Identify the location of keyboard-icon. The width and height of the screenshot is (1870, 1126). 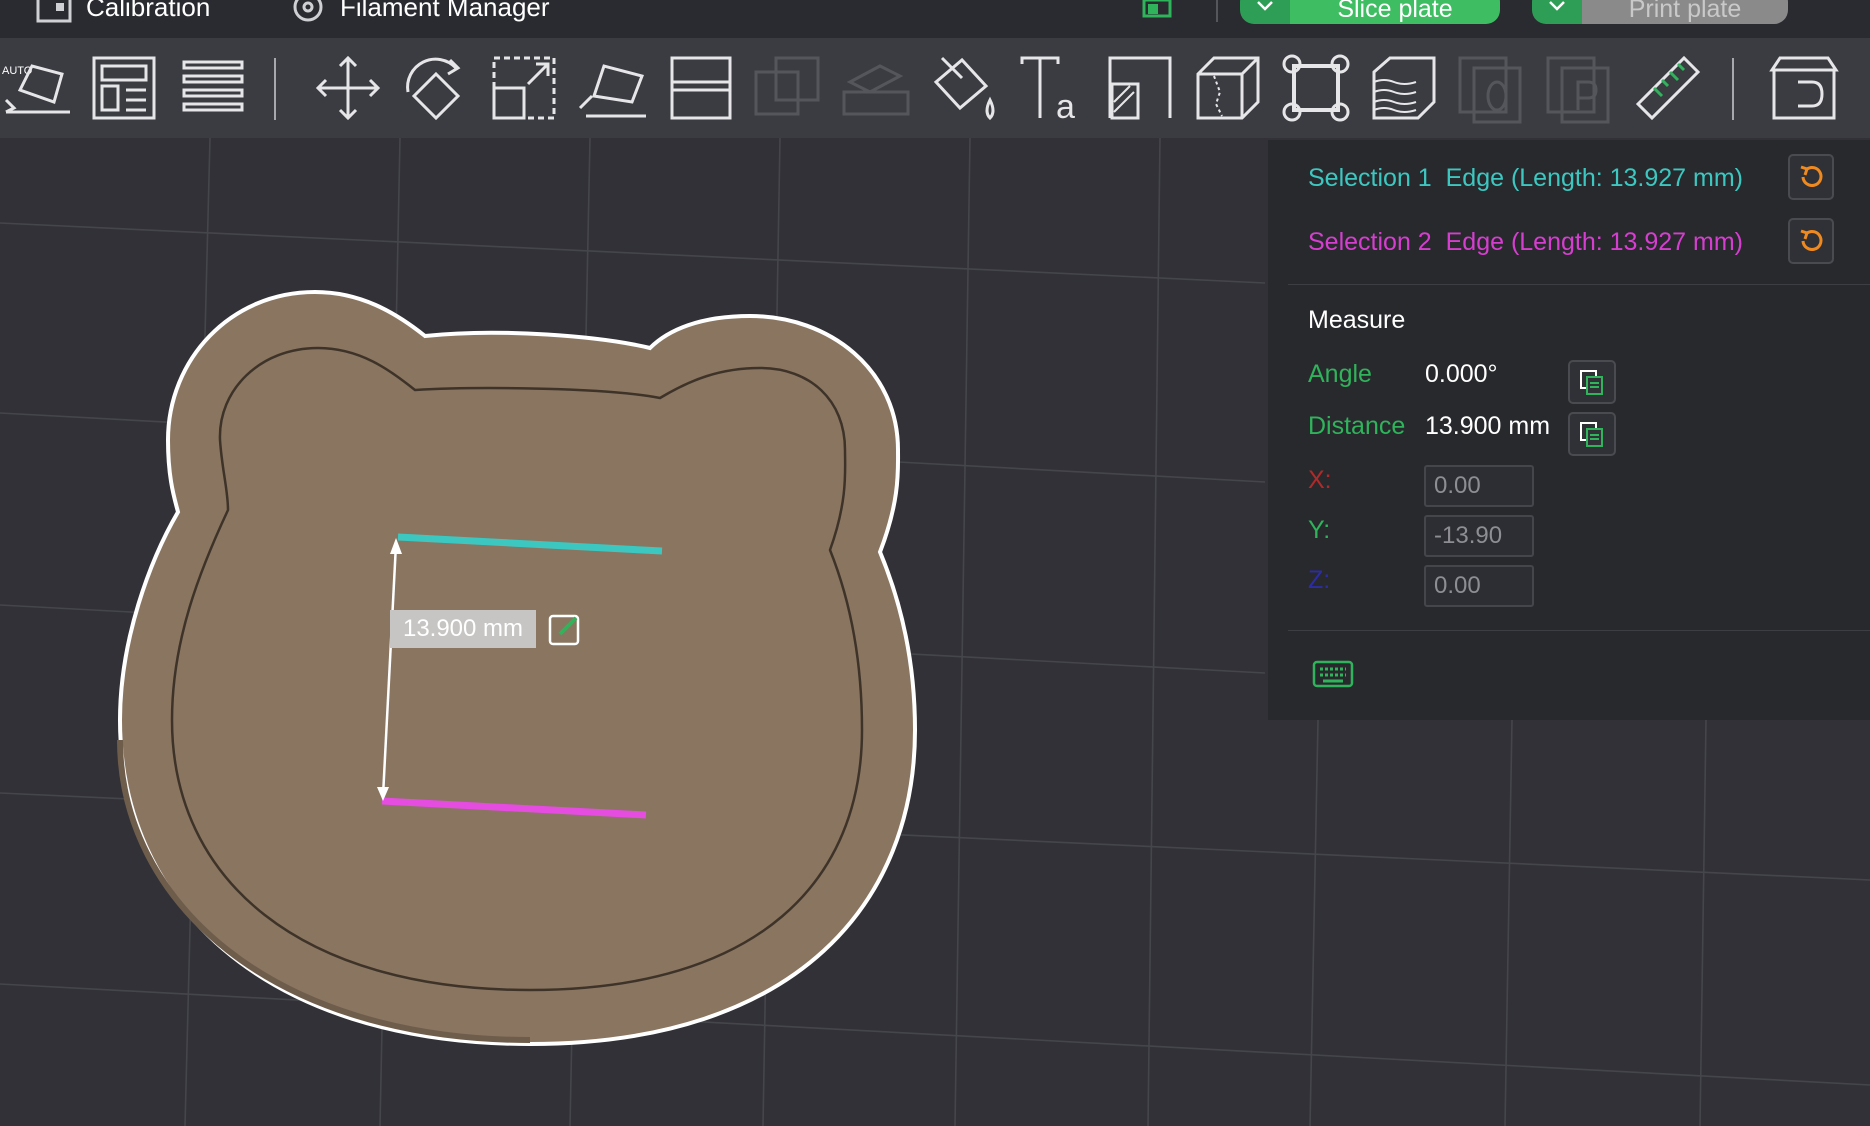
(1333, 674).